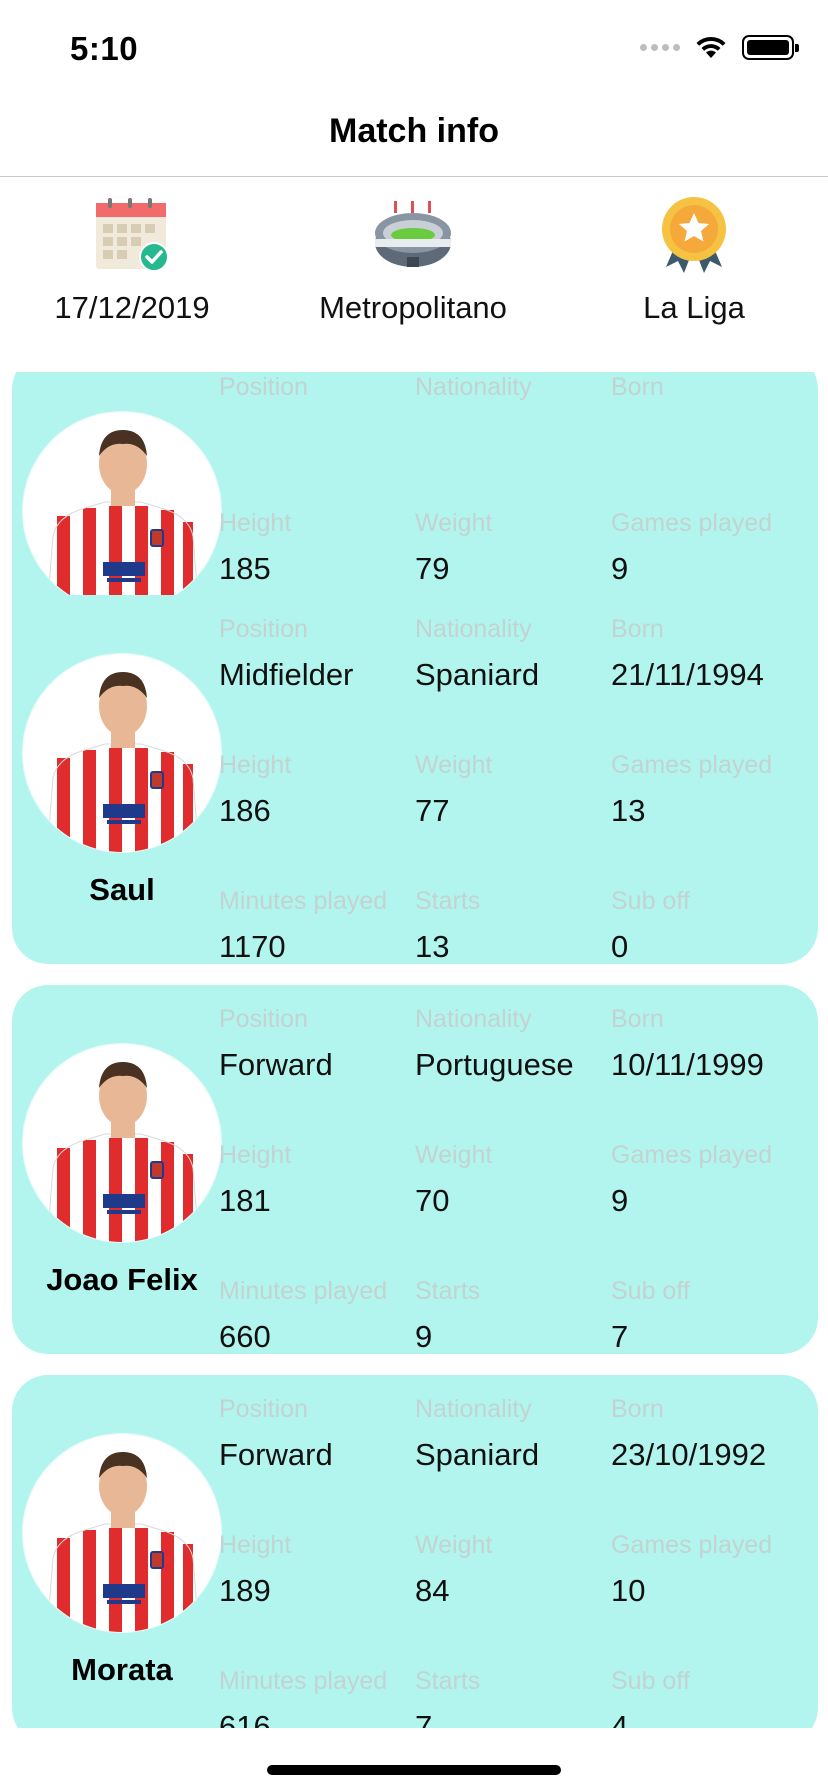 The image size is (828, 1792). Describe the element at coordinates (709, 654) in the screenshot. I see `stat-born: Born 21/11/1994` at that location.